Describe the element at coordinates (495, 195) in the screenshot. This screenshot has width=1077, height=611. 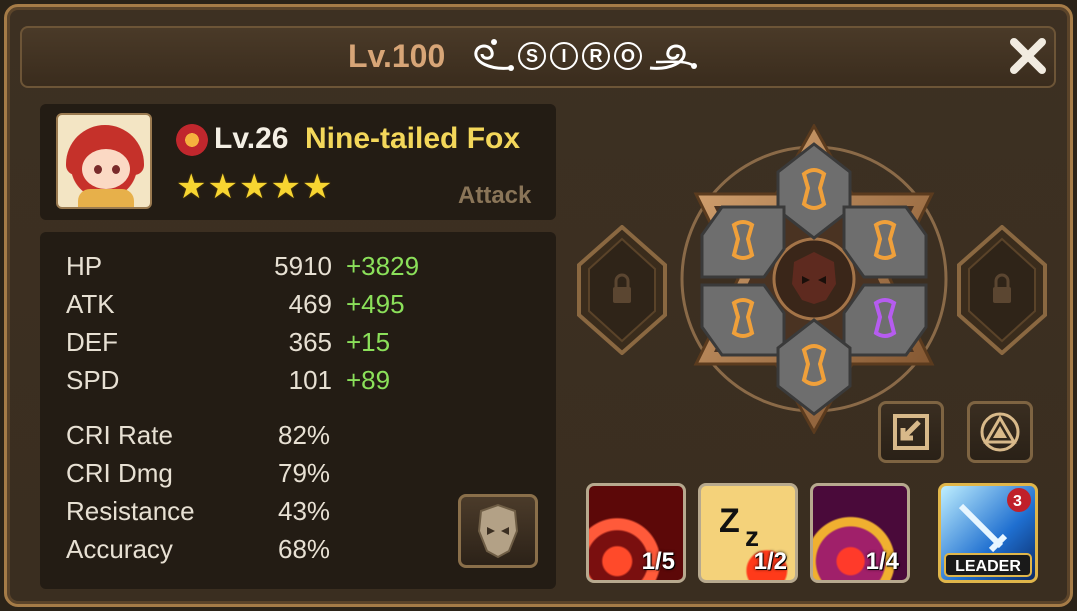
I see `monster-type: Attack` at that location.